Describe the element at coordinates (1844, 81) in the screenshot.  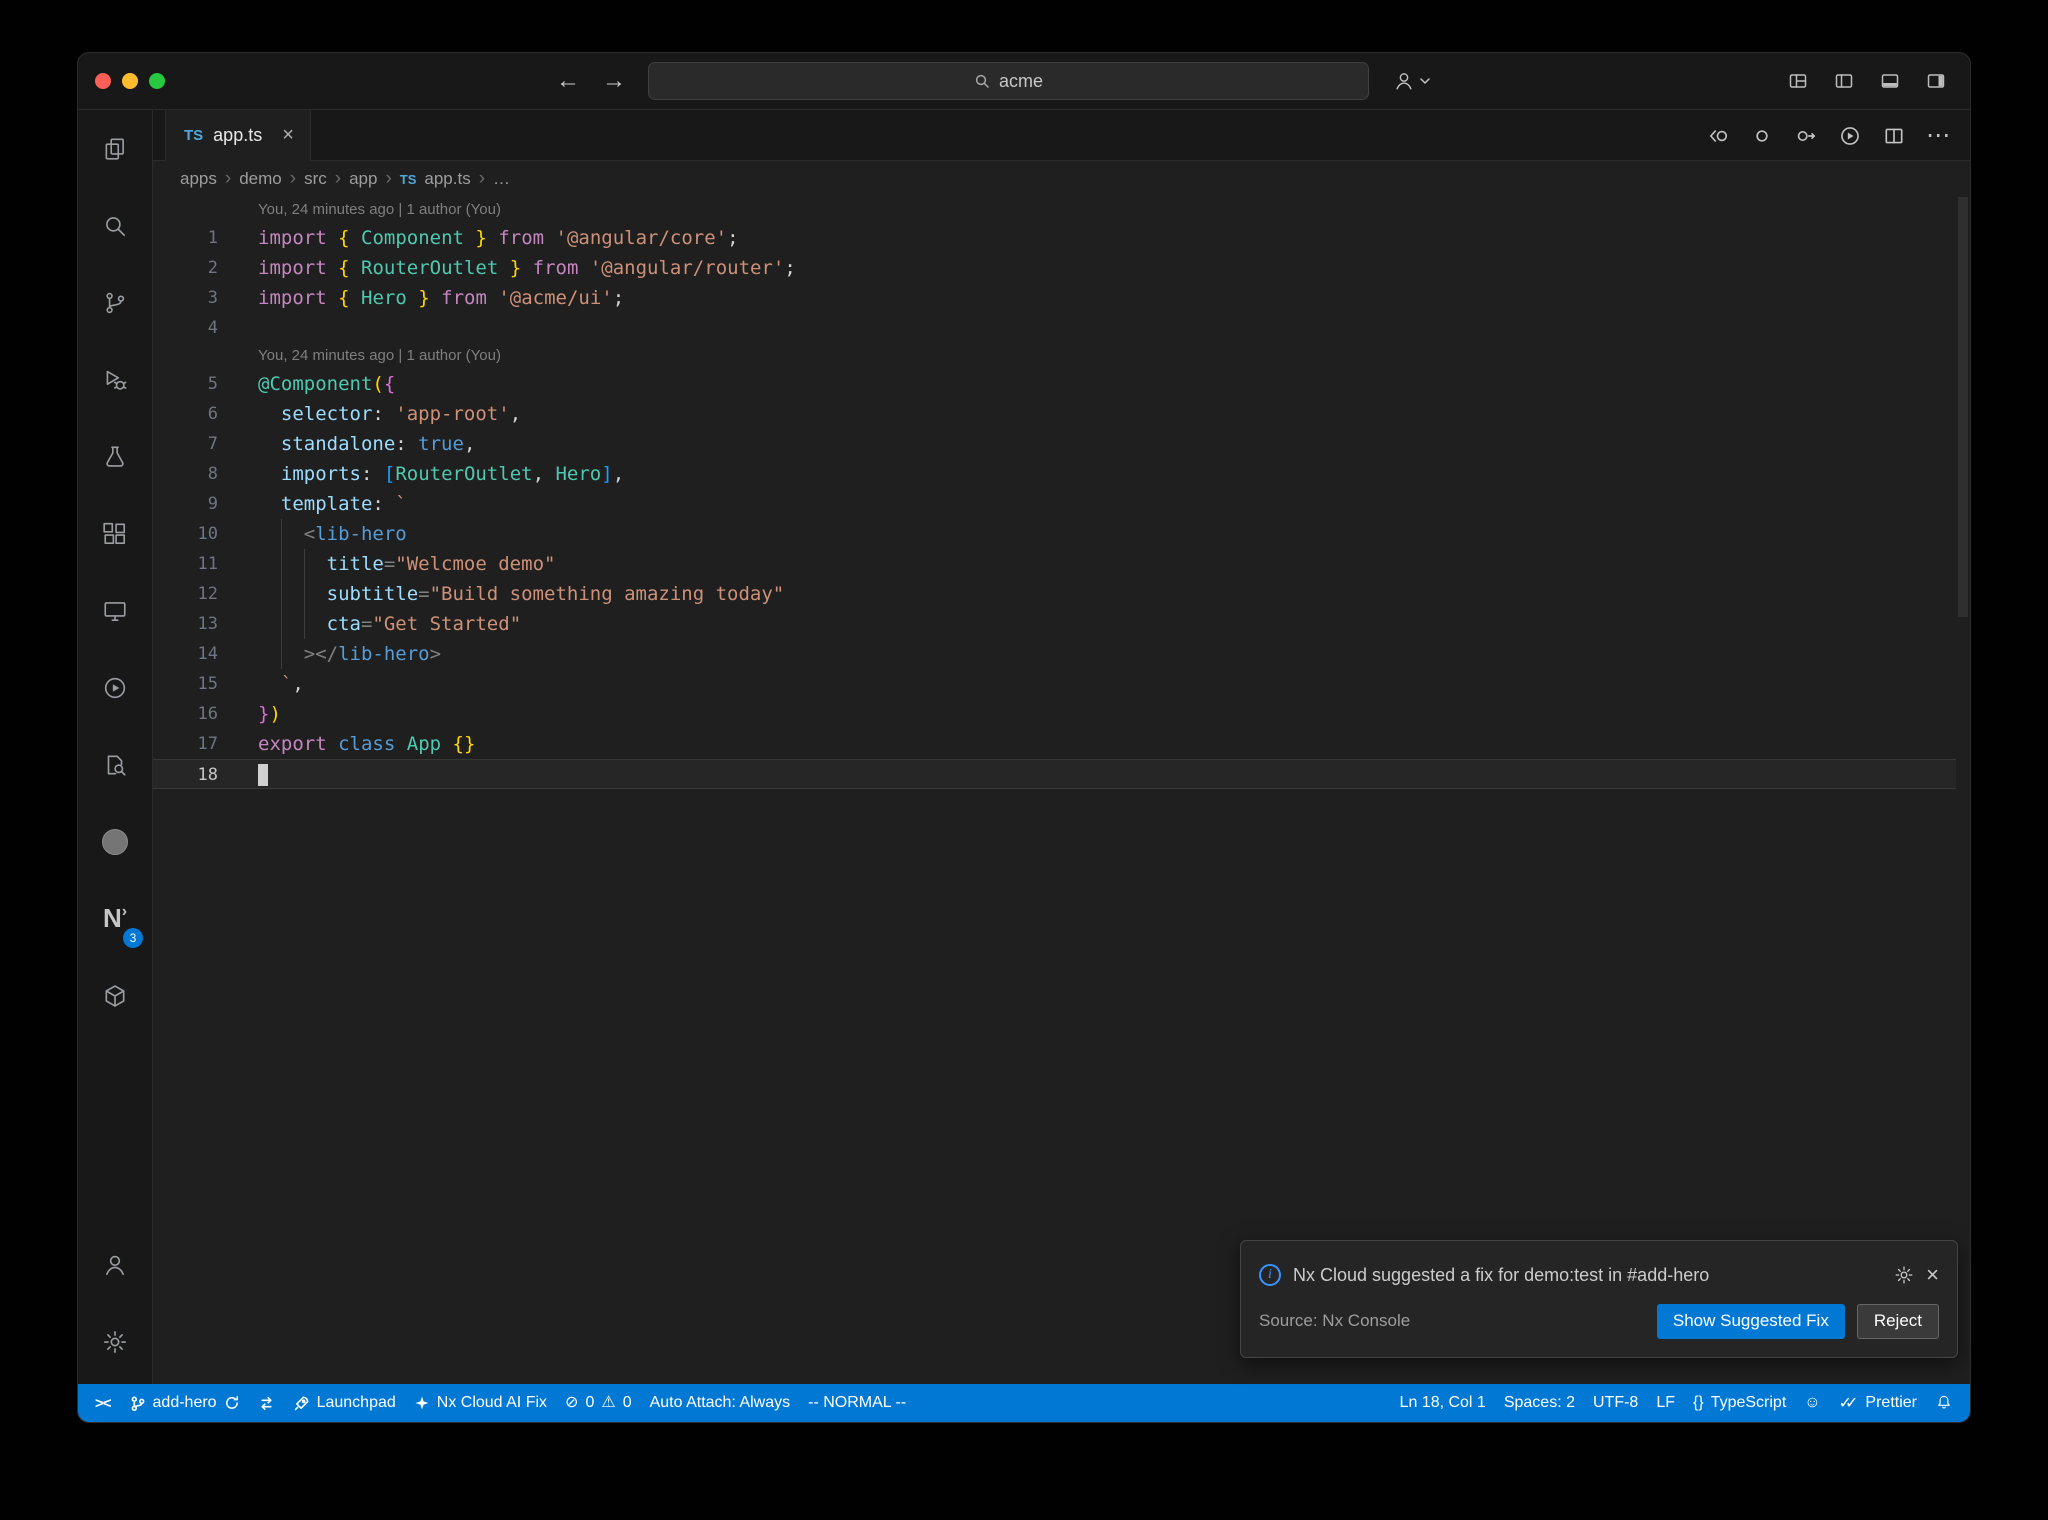
I see `toggle-primary-sidebar-icon` at that location.